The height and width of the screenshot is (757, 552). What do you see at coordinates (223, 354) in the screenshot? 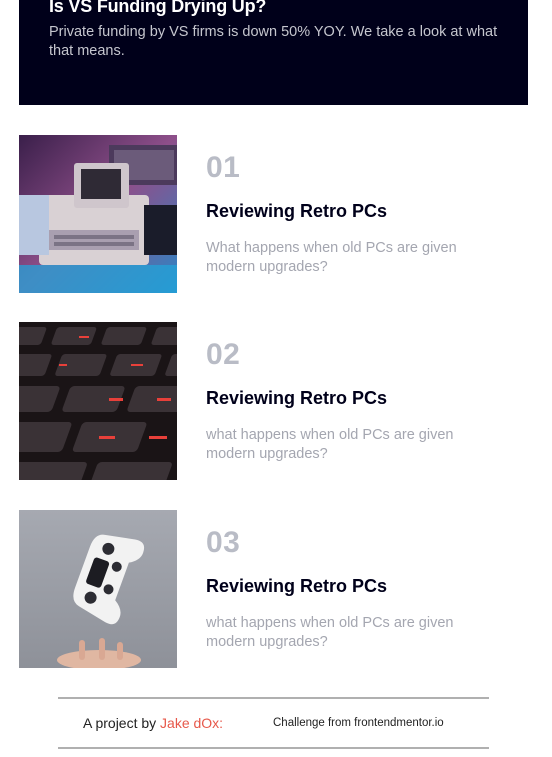
I see `article-number: 02` at bounding box center [223, 354].